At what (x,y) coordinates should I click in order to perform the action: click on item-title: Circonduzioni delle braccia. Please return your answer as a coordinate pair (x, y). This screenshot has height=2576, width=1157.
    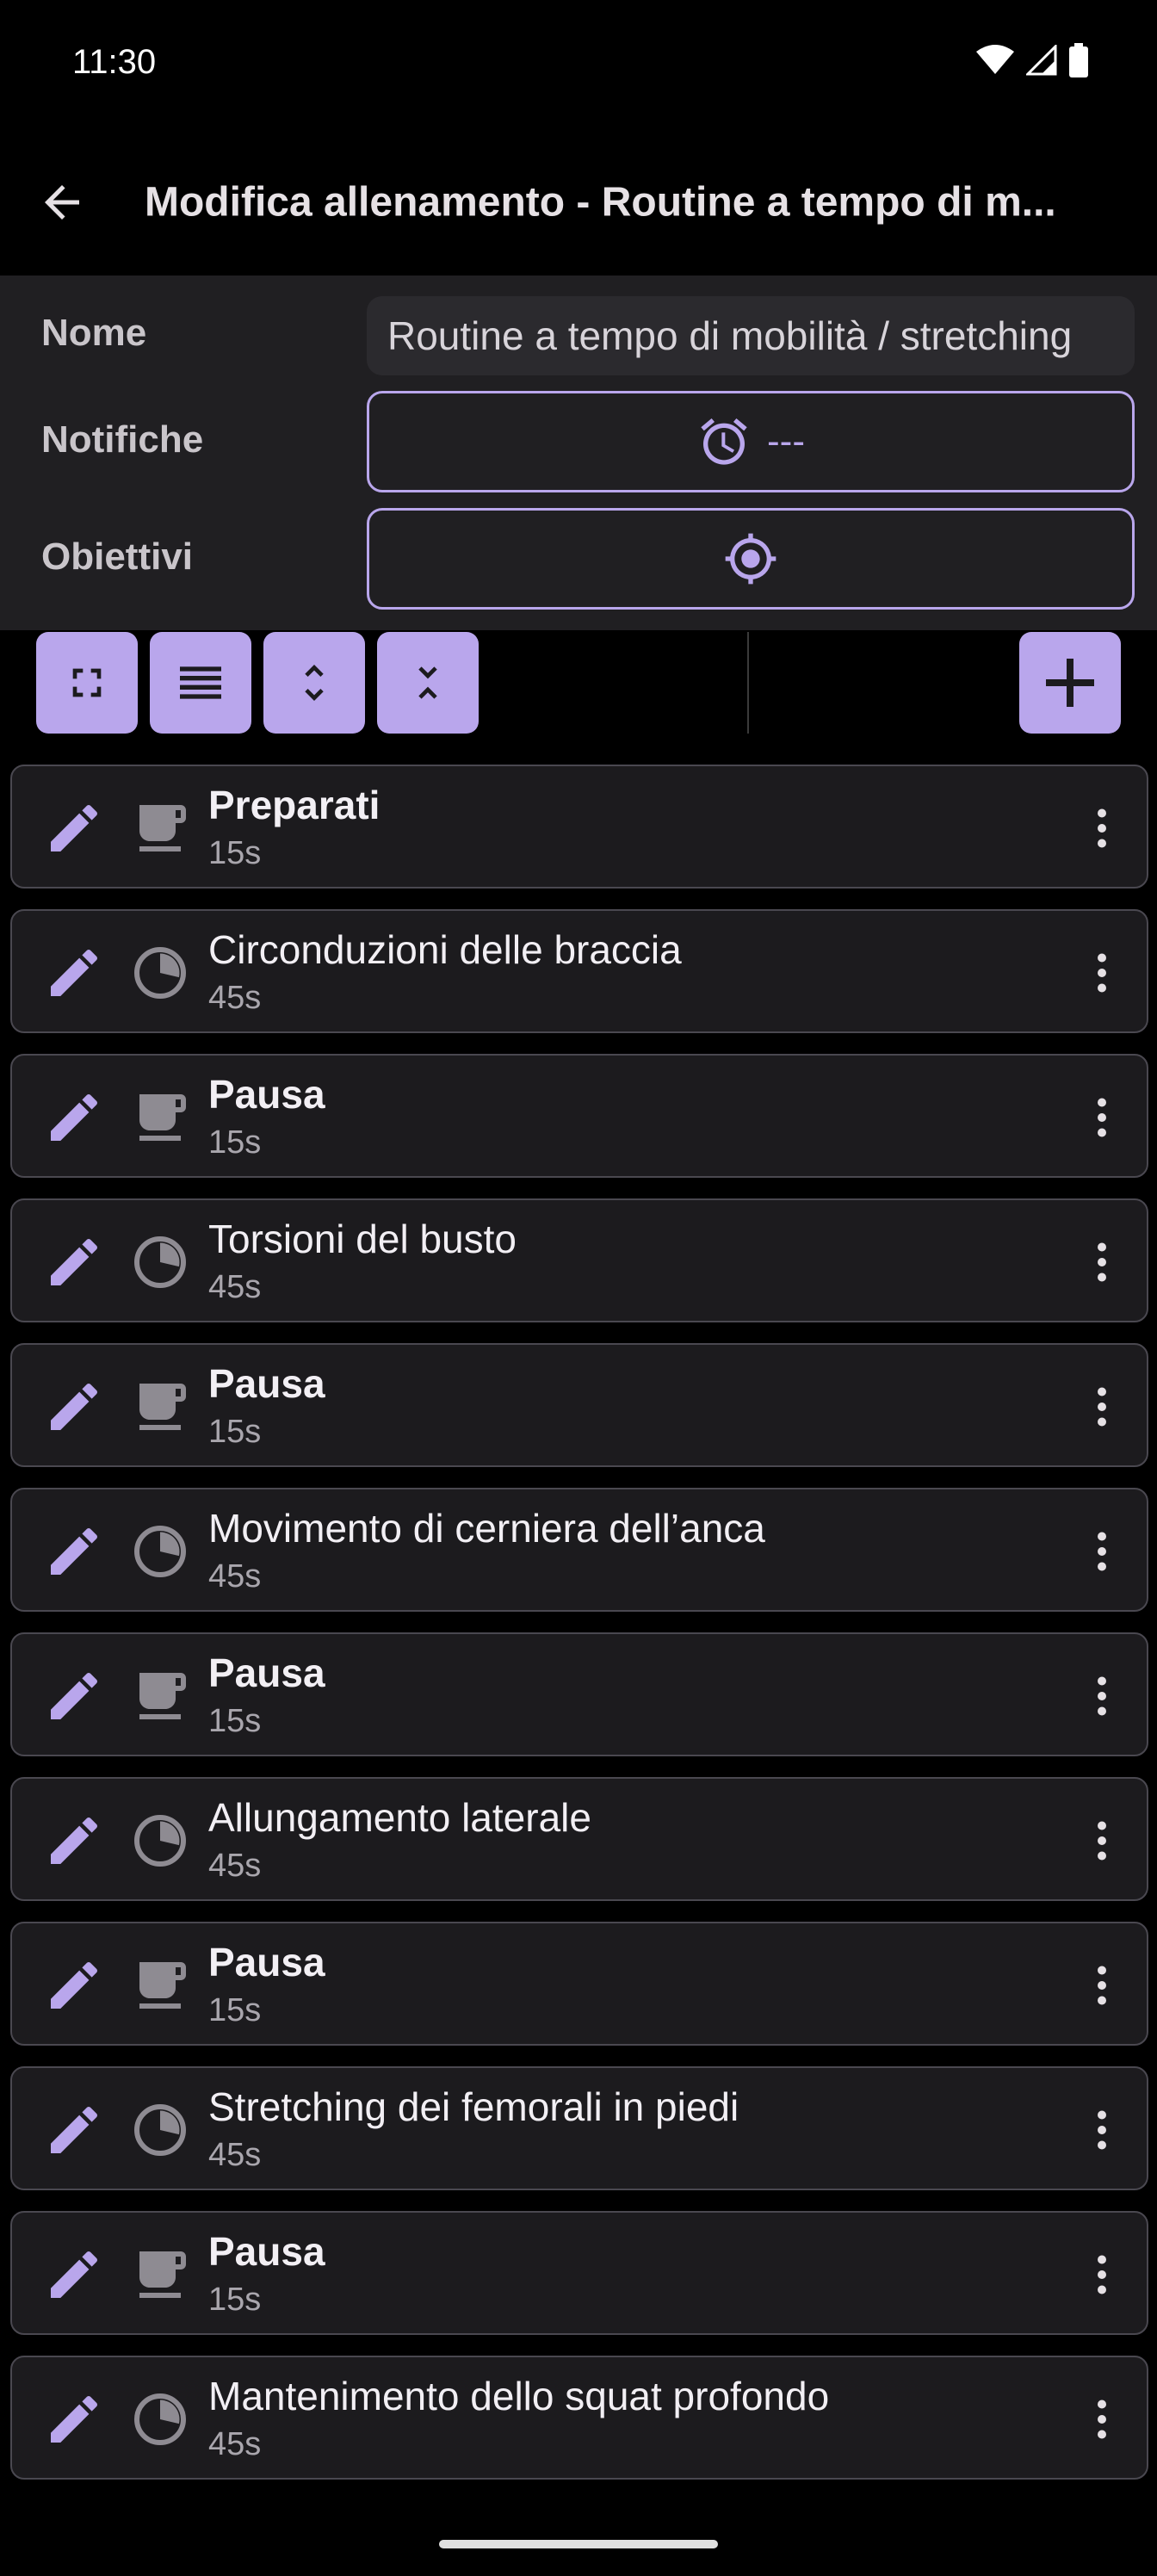
    Looking at the image, I should click on (445, 949).